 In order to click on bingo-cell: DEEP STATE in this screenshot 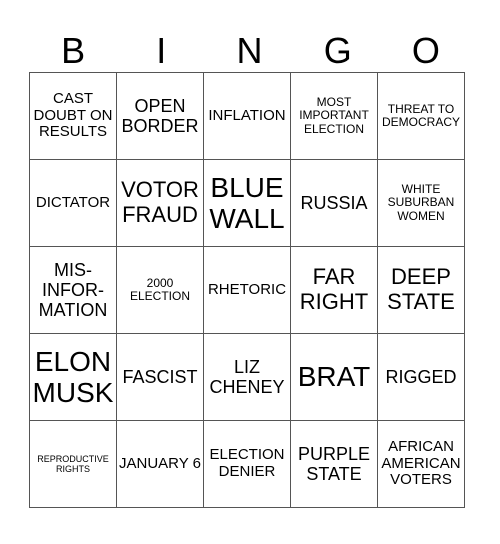, I will do `click(421, 290)`.